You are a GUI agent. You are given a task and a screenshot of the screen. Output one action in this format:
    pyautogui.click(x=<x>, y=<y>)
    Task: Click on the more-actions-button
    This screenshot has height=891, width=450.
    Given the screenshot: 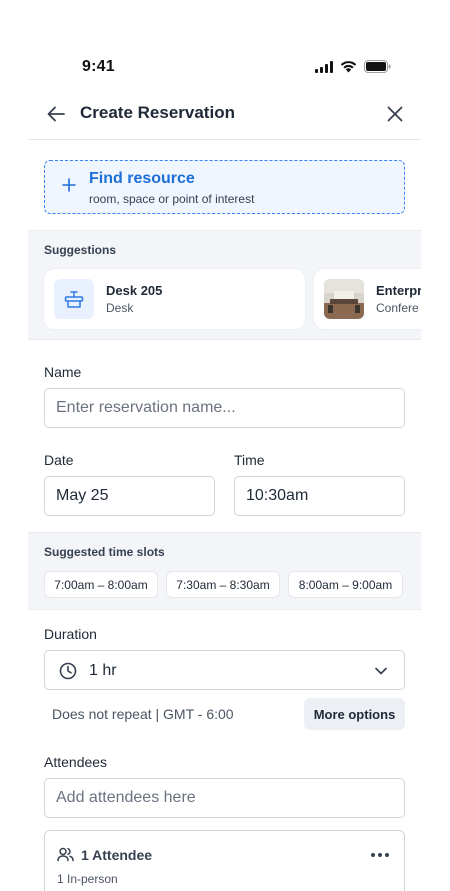 What is the action you would take?
    pyautogui.click(x=380, y=855)
    